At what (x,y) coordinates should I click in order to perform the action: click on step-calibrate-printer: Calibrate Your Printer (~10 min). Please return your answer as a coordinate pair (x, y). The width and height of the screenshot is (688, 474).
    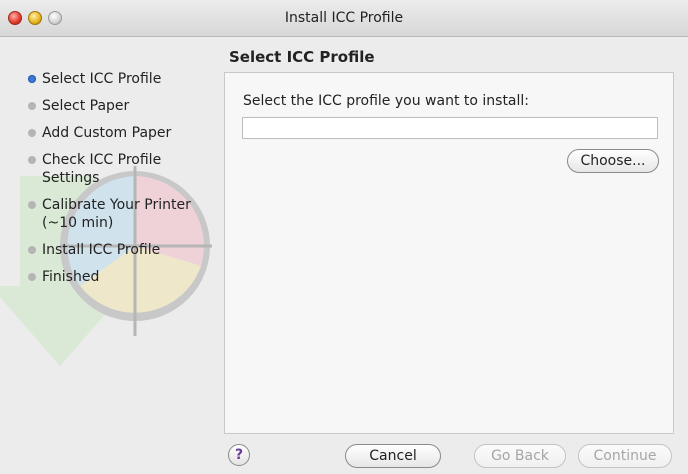
    Looking at the image, I should click on (117, 214).